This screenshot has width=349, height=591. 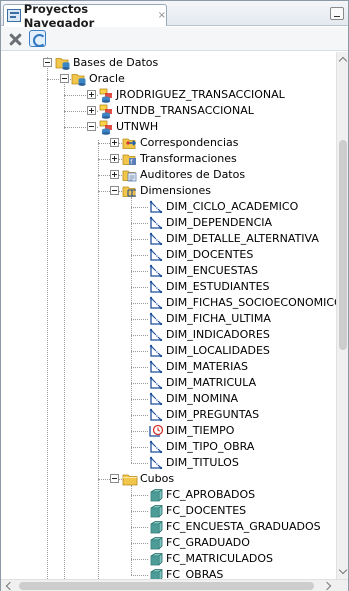 I want to click on horizontal-scroll-thumb, so click(x=166, y=586).